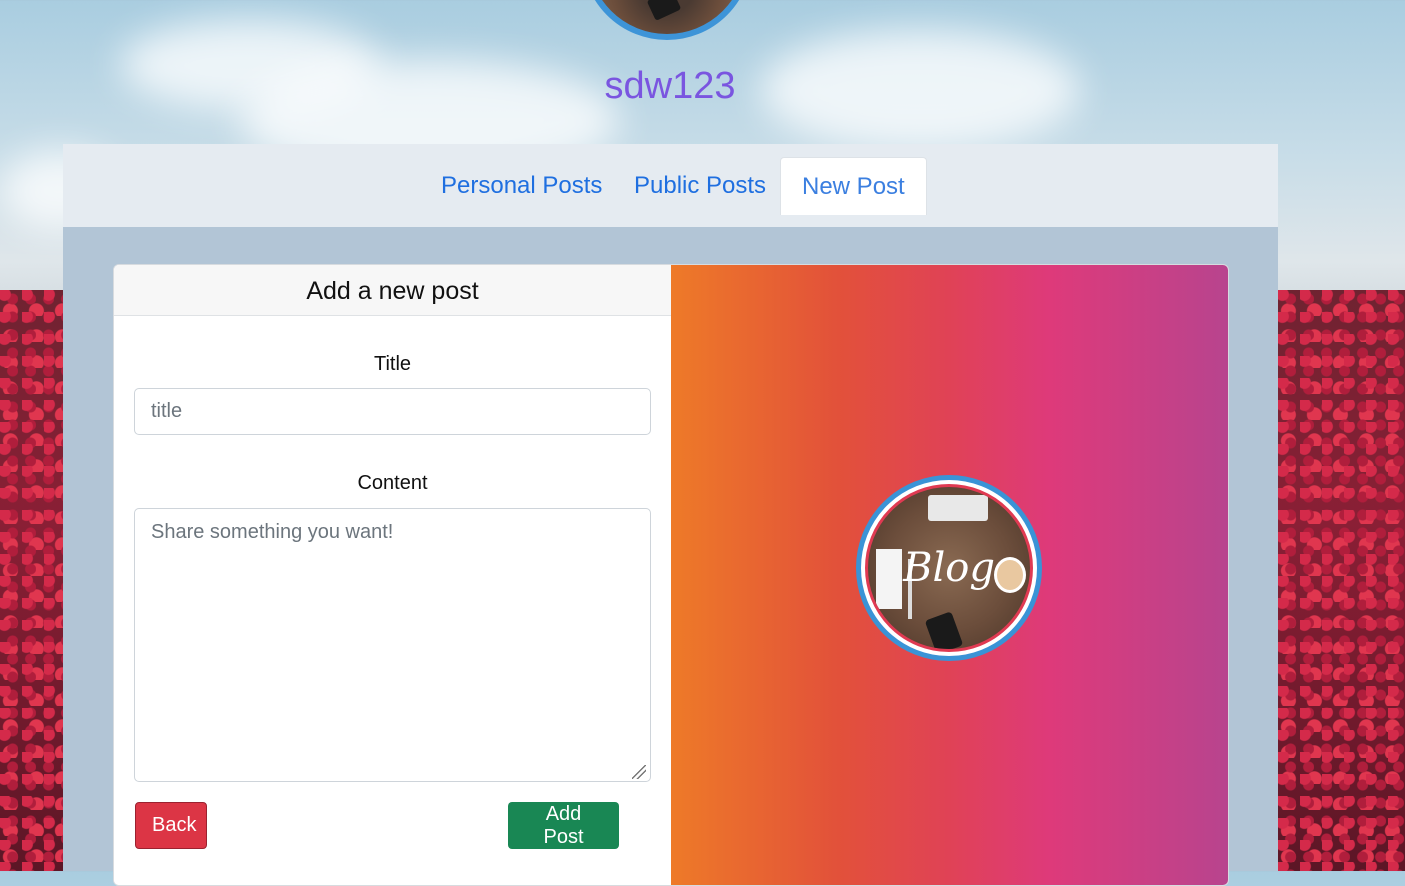  What do you see at coordinates (521, 186) in the screenshot?
I see `tab-personal-posts: Personal Posts` at bounding box center [521, 186].